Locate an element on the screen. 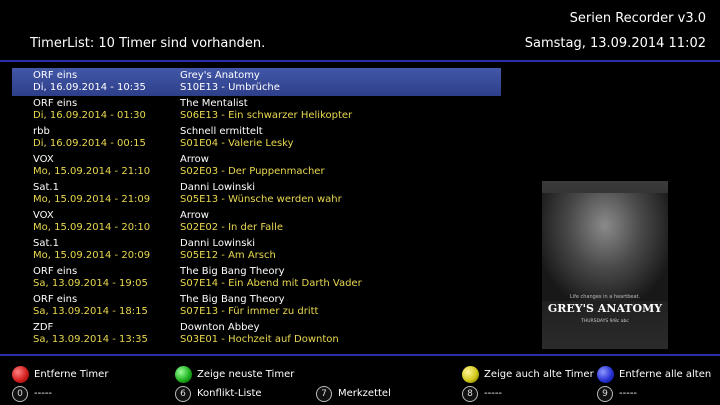  timer-datetime: Sa, 13.09.2014 - 19:05 is located at coordinates (90, 283).